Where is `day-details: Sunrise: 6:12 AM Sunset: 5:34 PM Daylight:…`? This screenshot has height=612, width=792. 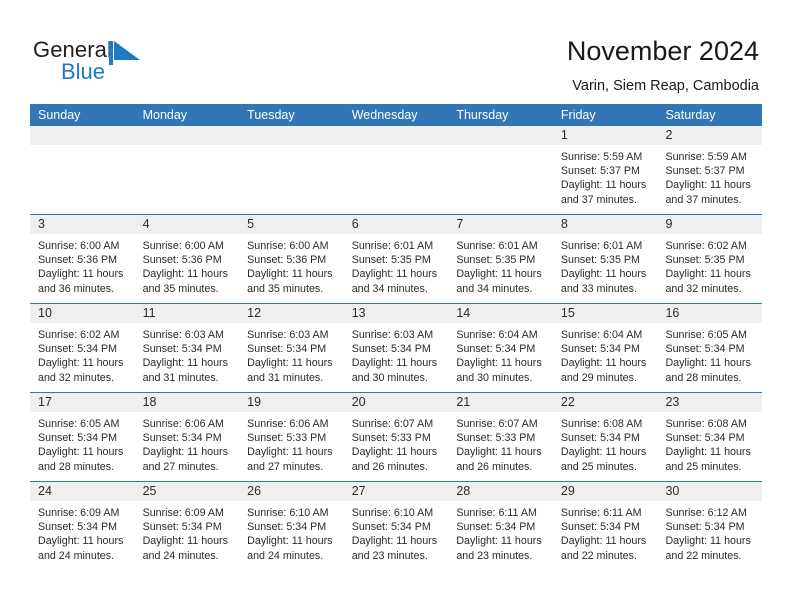 day-details: Sunrise: 6:12 AM Sunset: 5:34 PM Daylight:… is located at coordinates (709, 532).